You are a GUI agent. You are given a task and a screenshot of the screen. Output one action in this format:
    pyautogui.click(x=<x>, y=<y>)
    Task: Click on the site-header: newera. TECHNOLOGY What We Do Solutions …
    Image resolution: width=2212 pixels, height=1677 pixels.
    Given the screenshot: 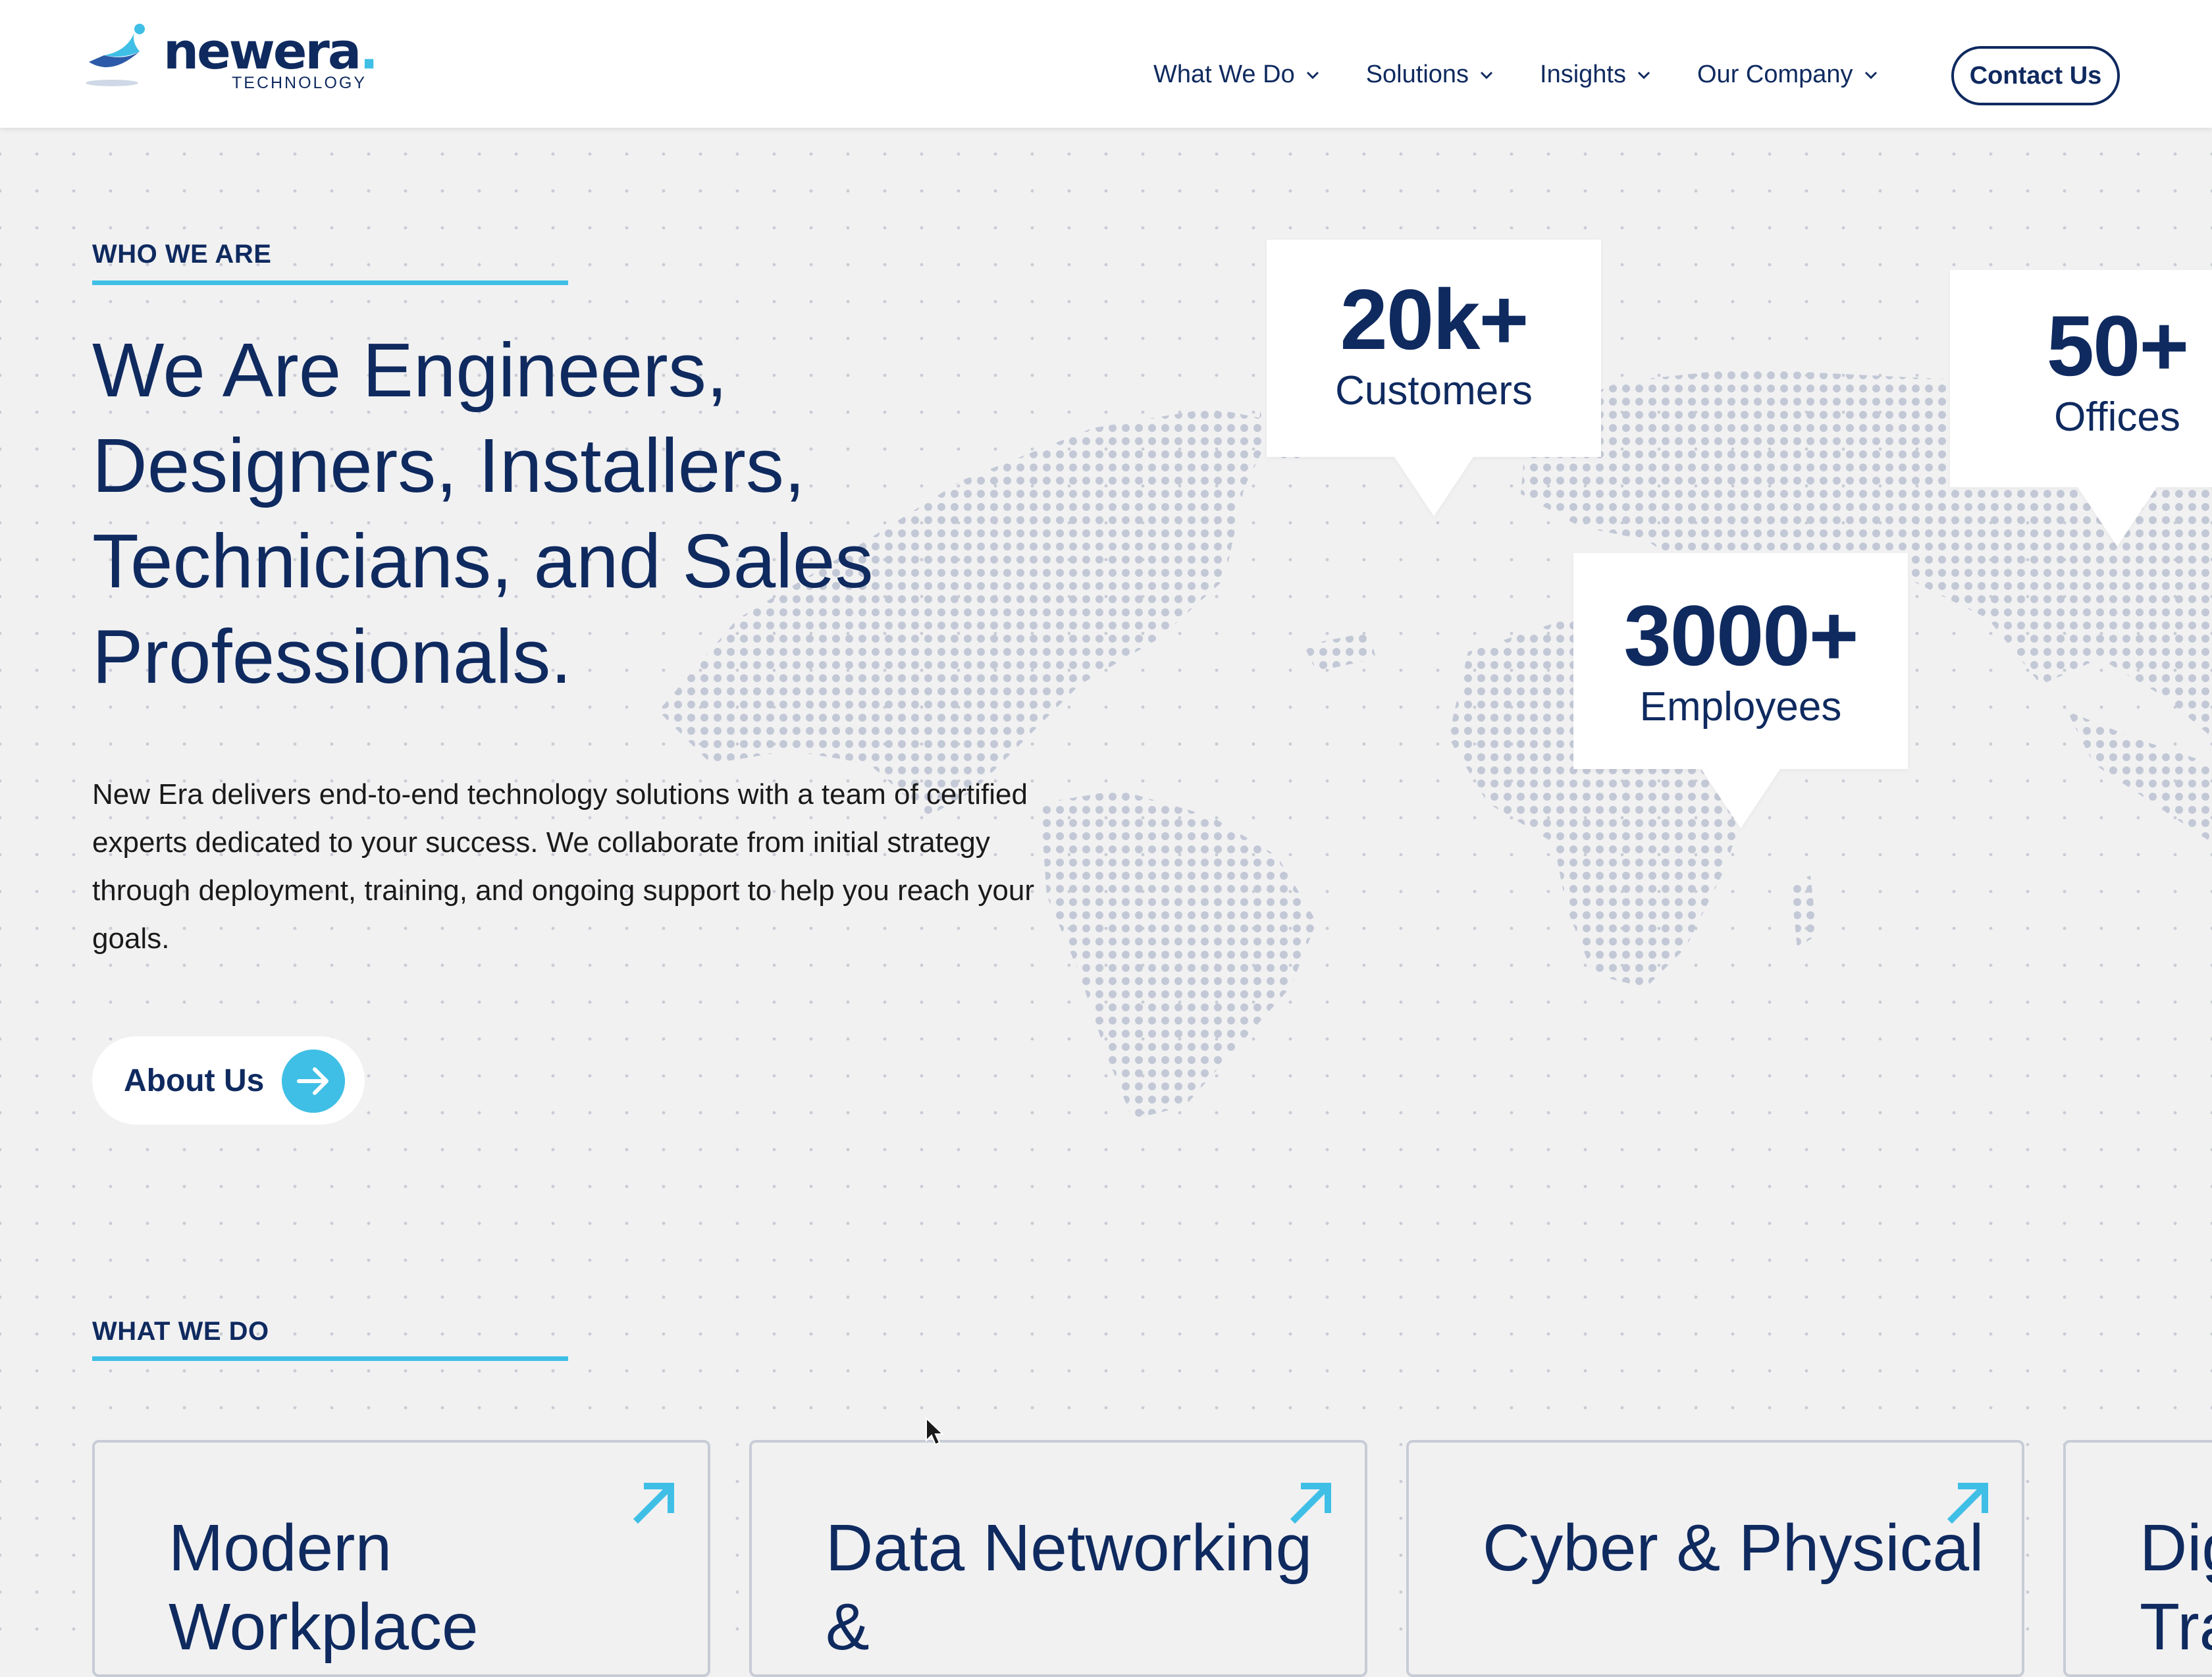 What is the action you would take?
    pyautogui.click(x=1106, y=64)
    